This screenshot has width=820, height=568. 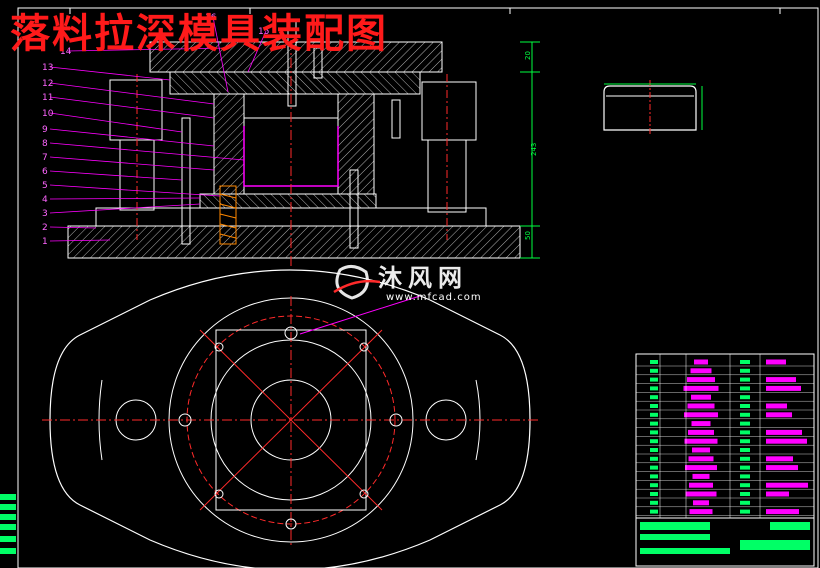 I want to click on part-label-8: 8, so click(x=45, y=144).